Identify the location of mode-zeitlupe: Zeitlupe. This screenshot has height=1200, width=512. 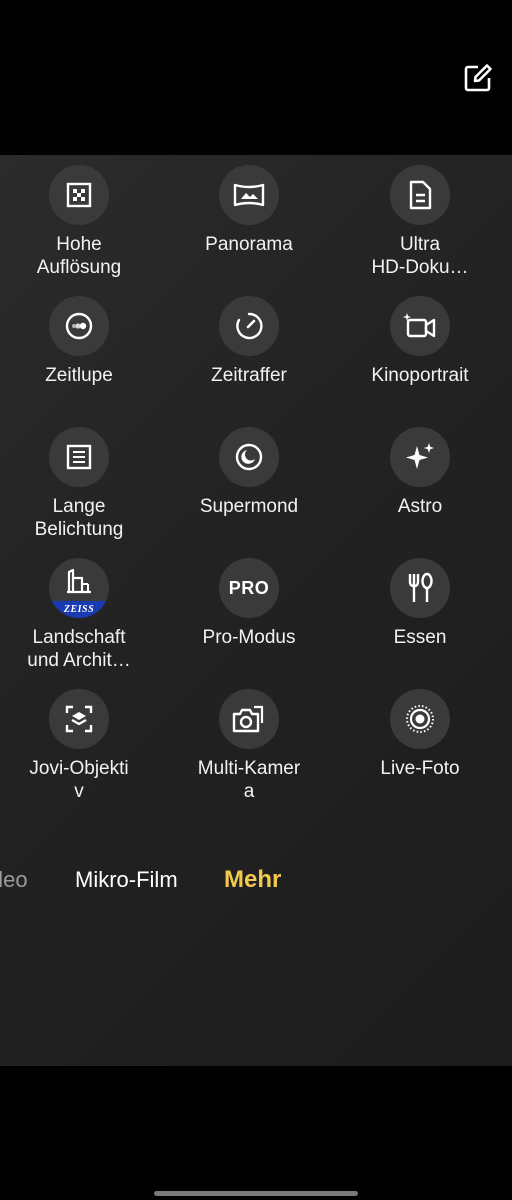
(82, 341).